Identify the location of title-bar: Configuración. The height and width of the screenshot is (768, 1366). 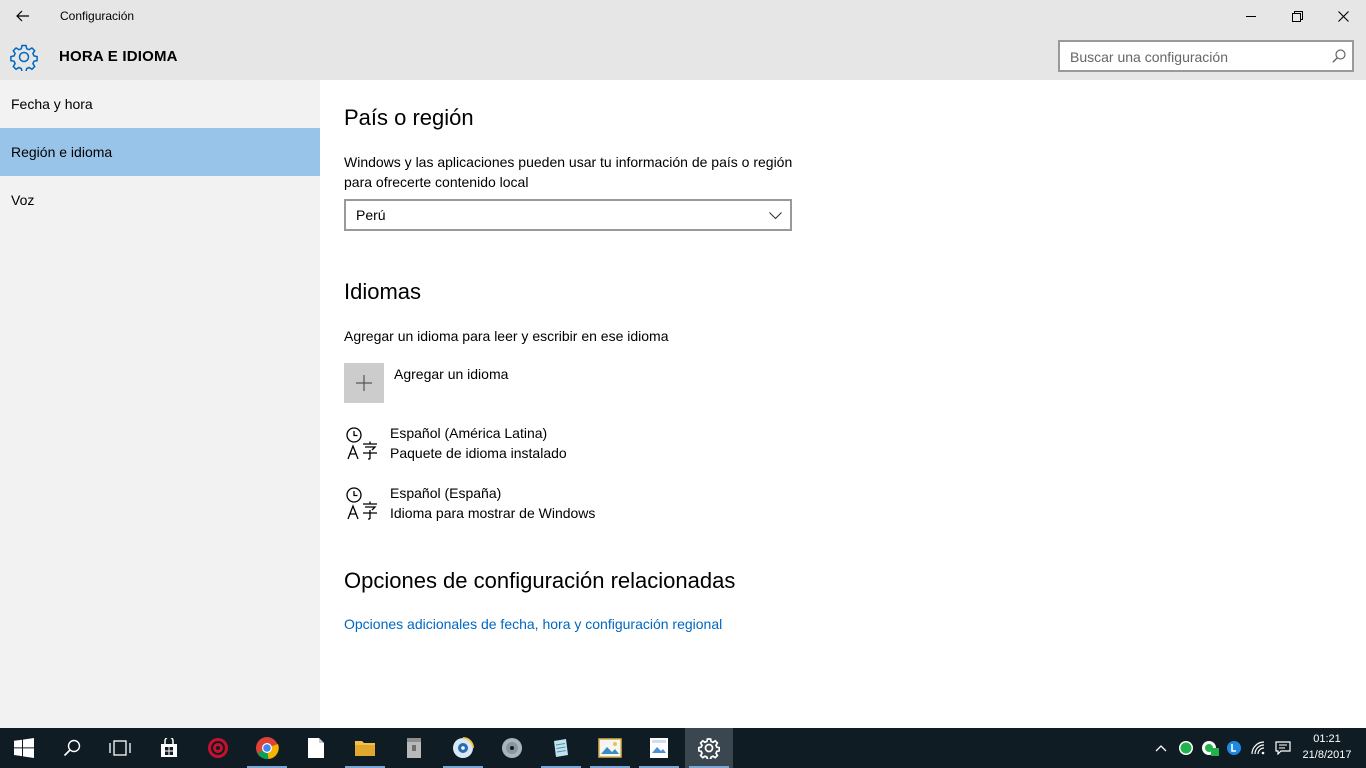
(683, 16).